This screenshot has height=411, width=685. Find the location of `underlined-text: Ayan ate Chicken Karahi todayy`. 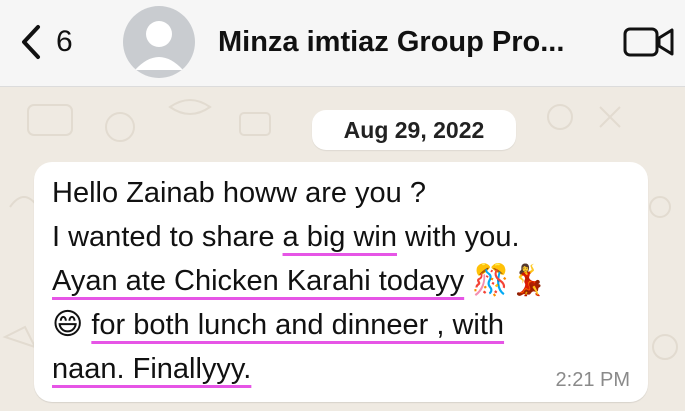

underlined-text: Ayan ate Chicken Karahi todayy is located at coordinates (258, 281).